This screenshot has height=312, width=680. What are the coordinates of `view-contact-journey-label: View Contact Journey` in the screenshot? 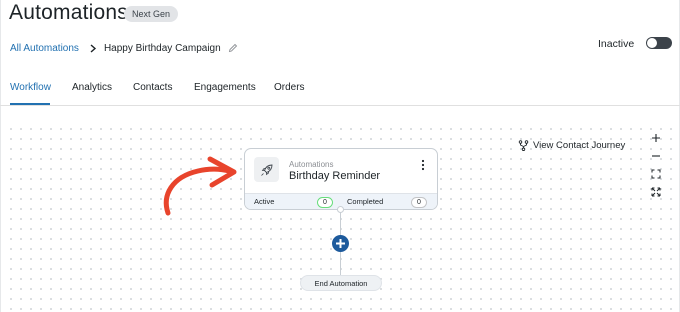 It's located at (579, 145).